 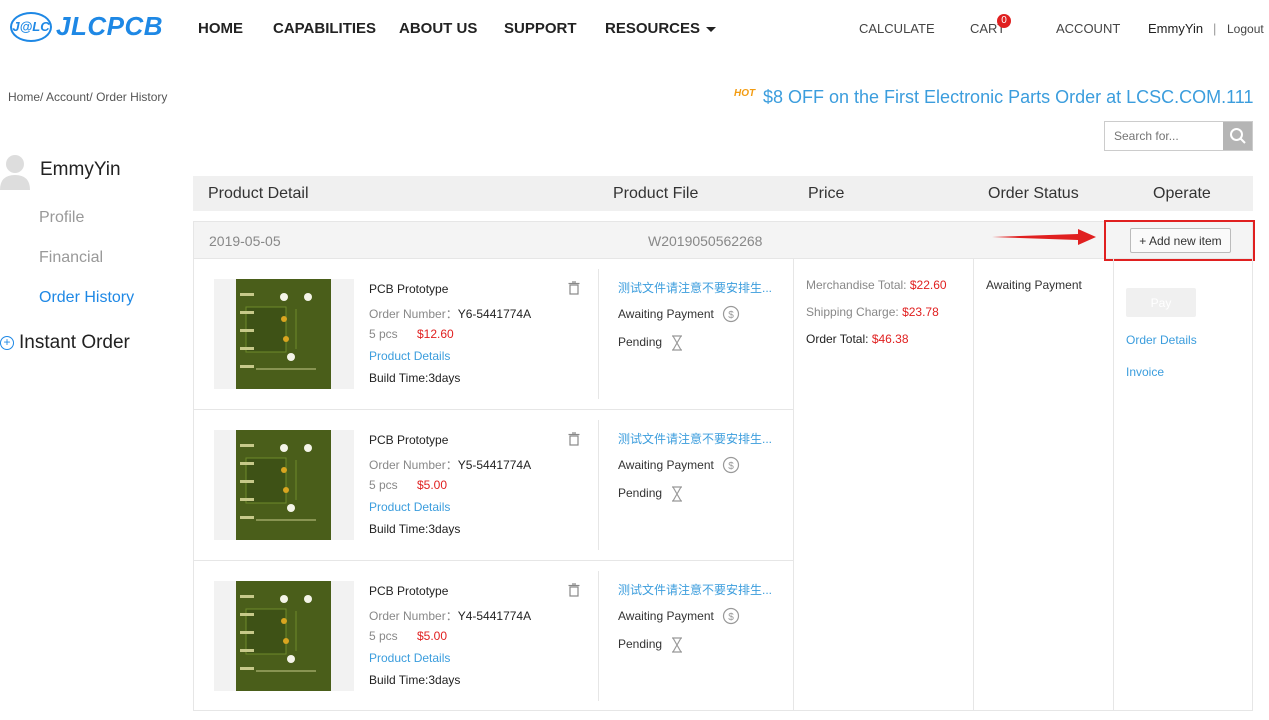 What do you see at coordinates (1145, 372) in the screenshot?
I see `invoice-link: Invoice` at bounding box center [1145, 372].